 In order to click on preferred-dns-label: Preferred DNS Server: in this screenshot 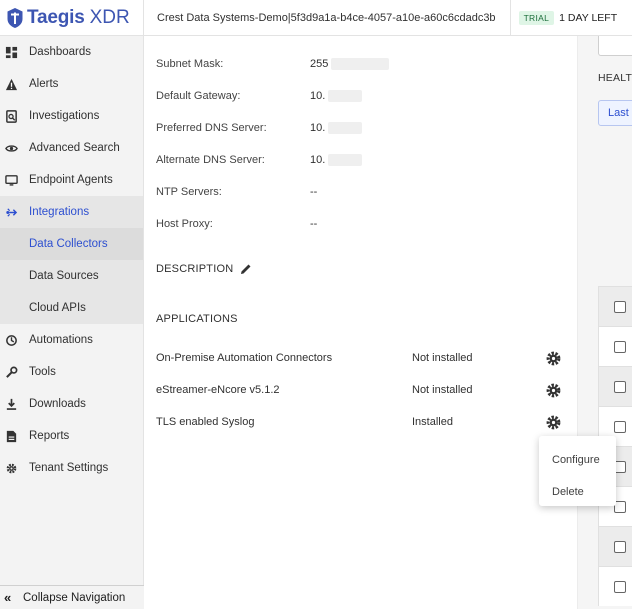, I will do `click(211, 128)`.